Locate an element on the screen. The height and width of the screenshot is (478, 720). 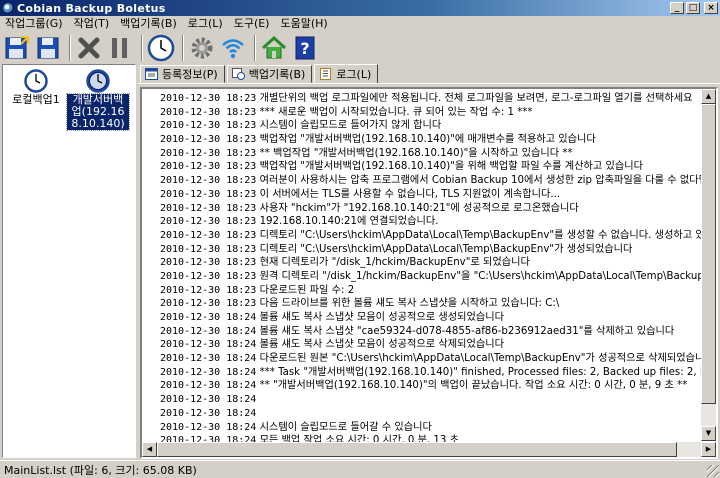
menu-help: 도움말(H) is located at coordinates (304, 23).